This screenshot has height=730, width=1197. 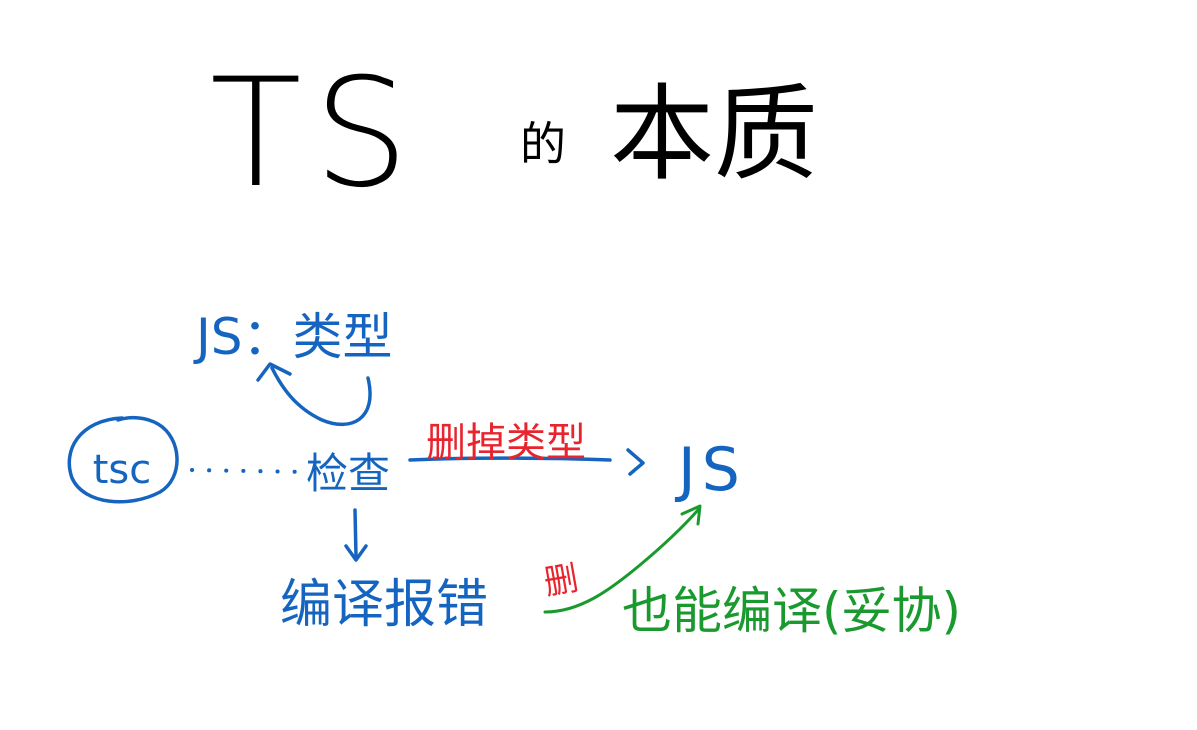 What do you see at coordinates (355, 533) in the screenshot?
I see `check-to-error-arrow` at bounding box center [355, 533].